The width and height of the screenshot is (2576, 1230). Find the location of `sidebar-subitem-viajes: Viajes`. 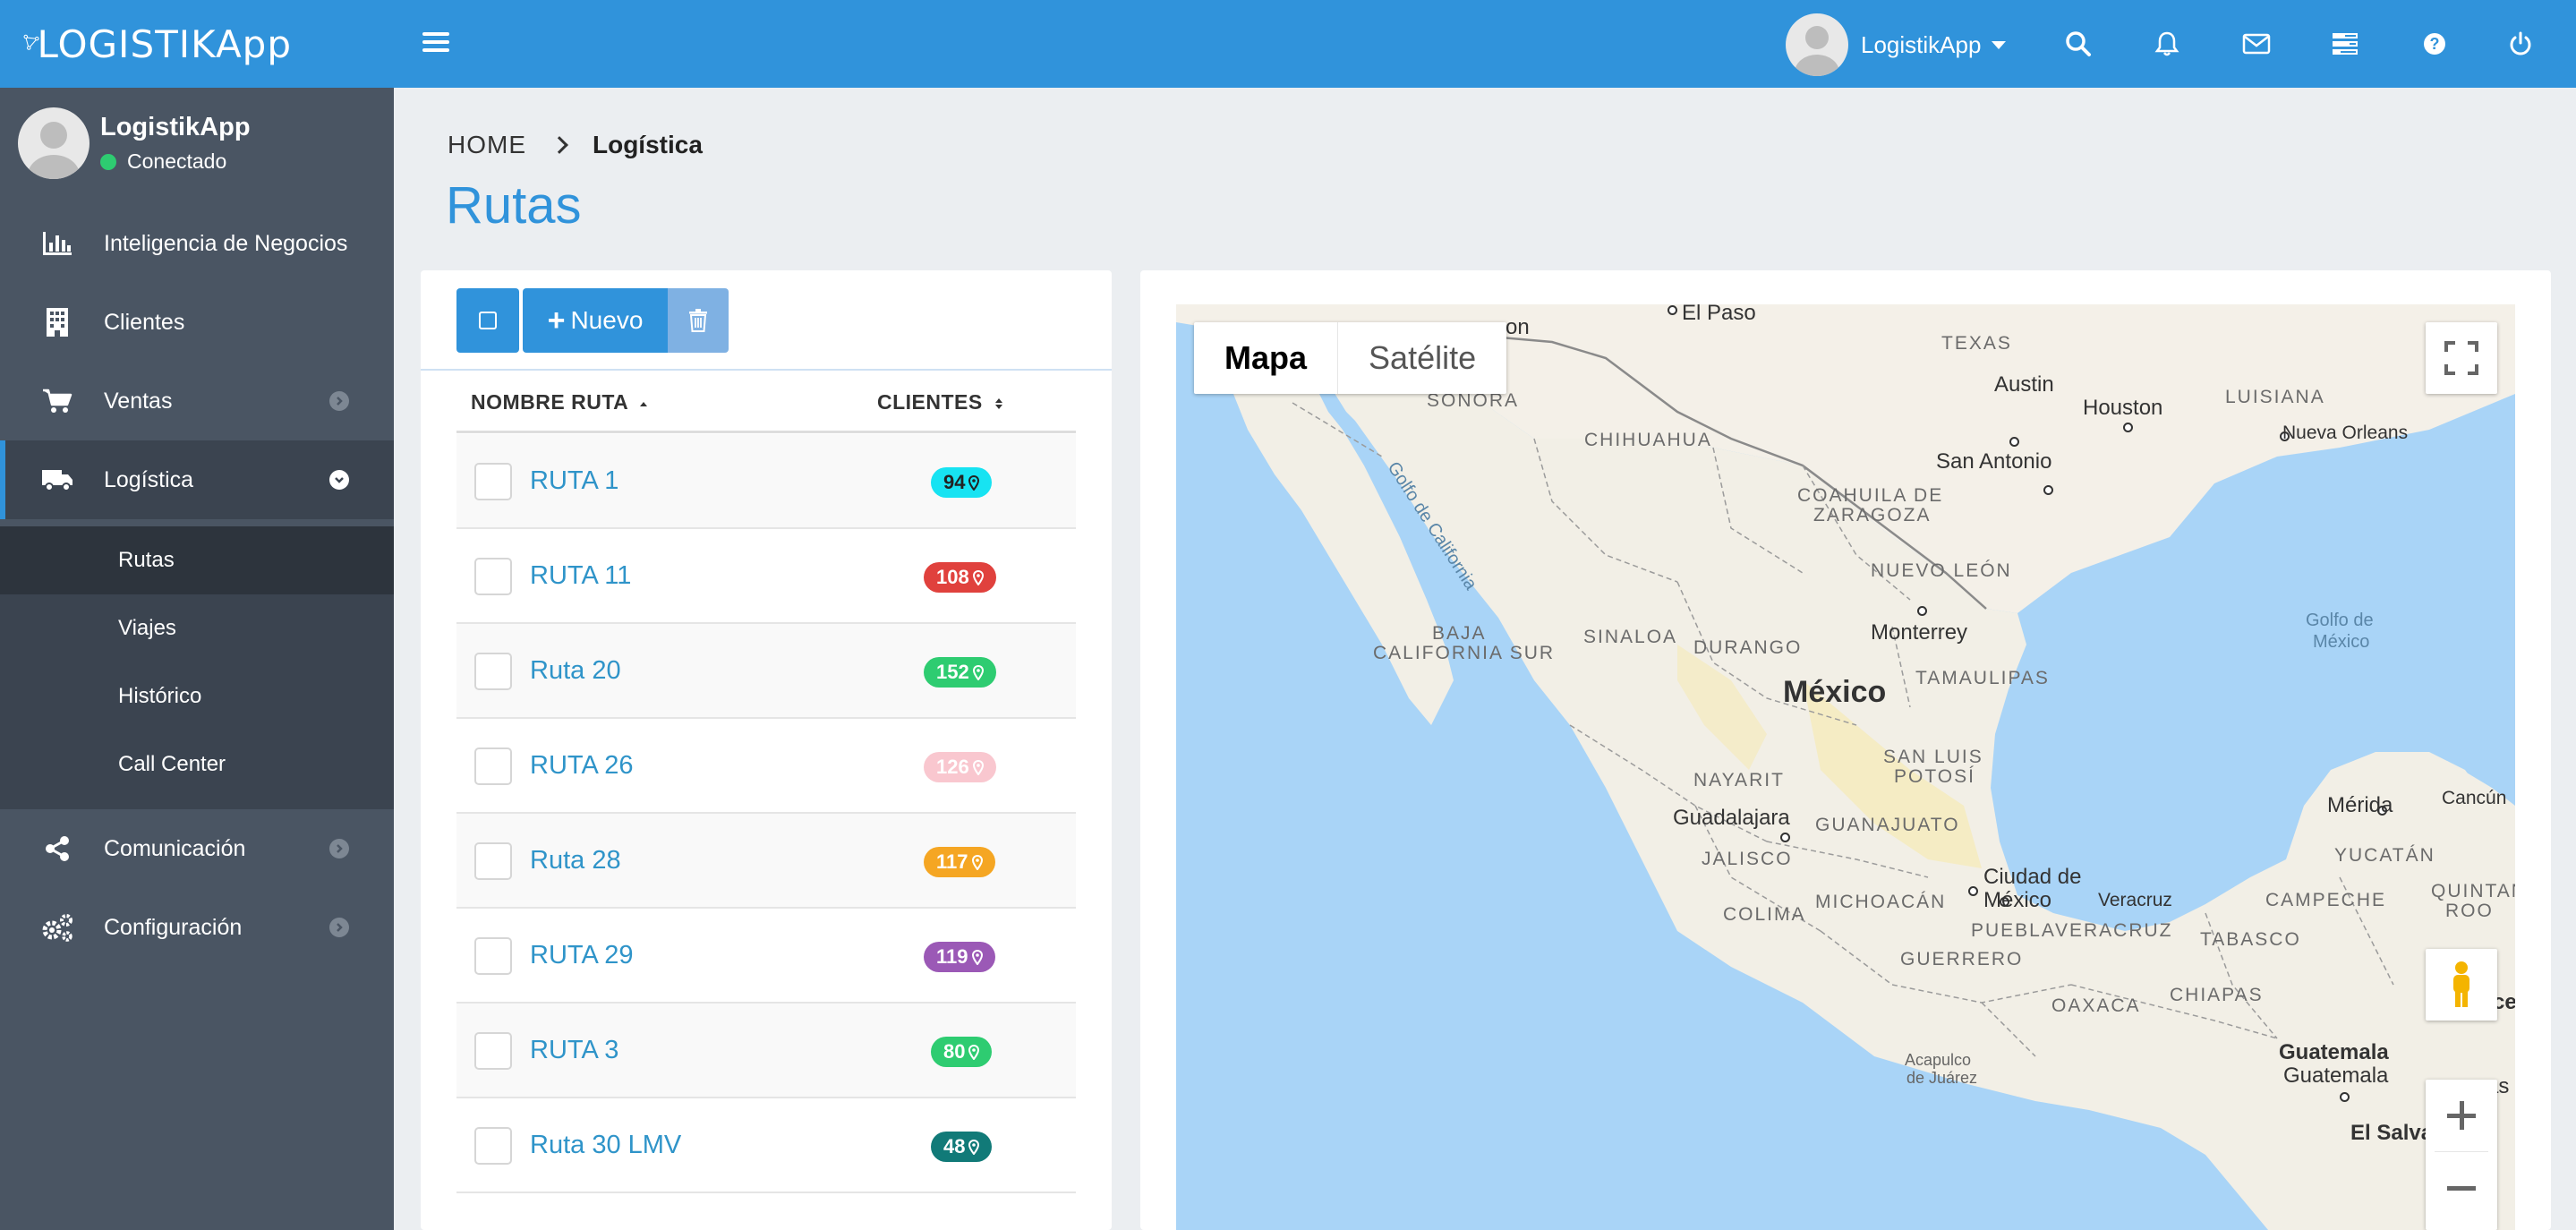

sidebar-subitem-viajes: Viajes is located at coordinates (197, 628).